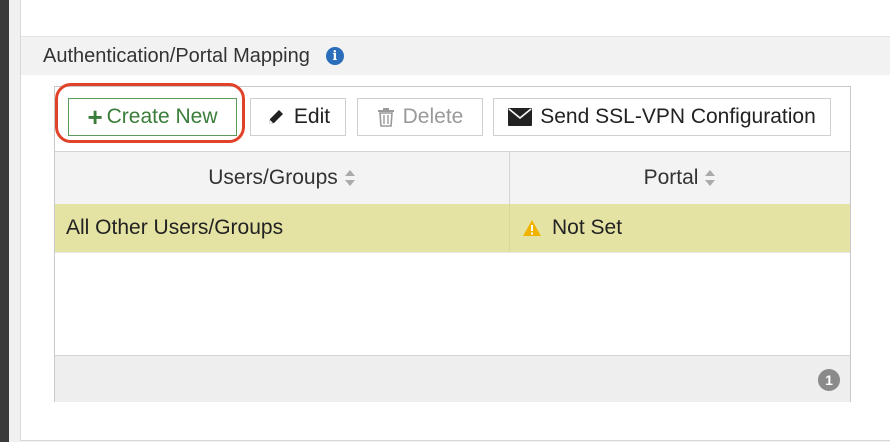  Describe the element at coordinates (176, 55) in the screenshot. I see `section-title: Authentication/Portal Mapping` at that location.